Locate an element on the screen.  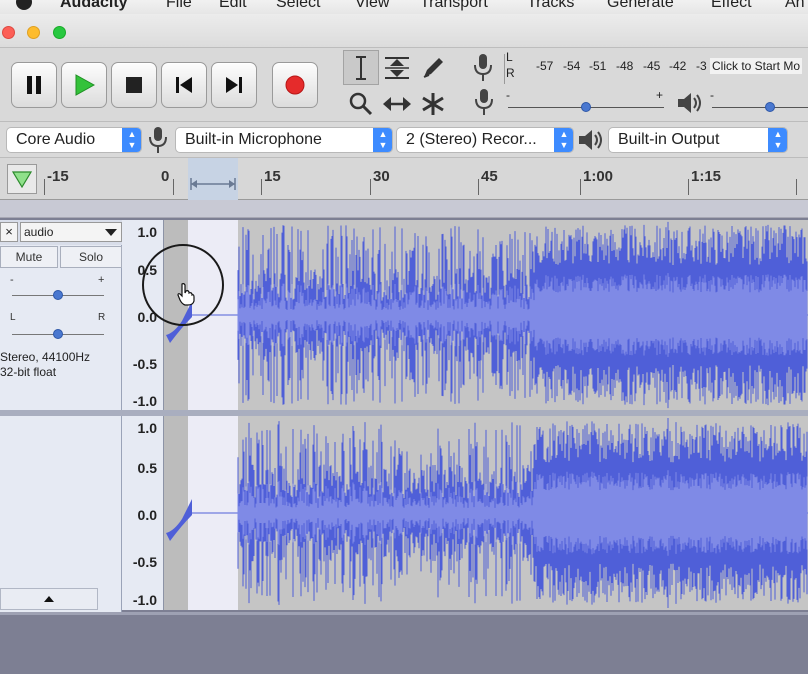
pan-slider-thumb is located at coordinates (58, 334).